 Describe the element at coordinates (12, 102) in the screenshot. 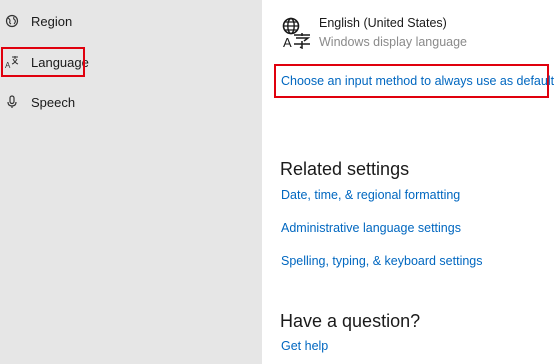

I see `microphone-icon` at that location.